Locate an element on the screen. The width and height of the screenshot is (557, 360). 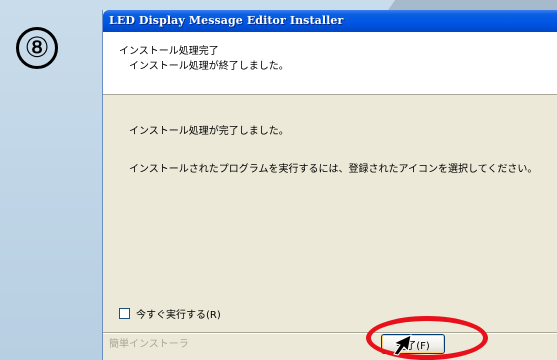
title-bar: LED Display Message Editor Installer is located at coordinates (330, 21).